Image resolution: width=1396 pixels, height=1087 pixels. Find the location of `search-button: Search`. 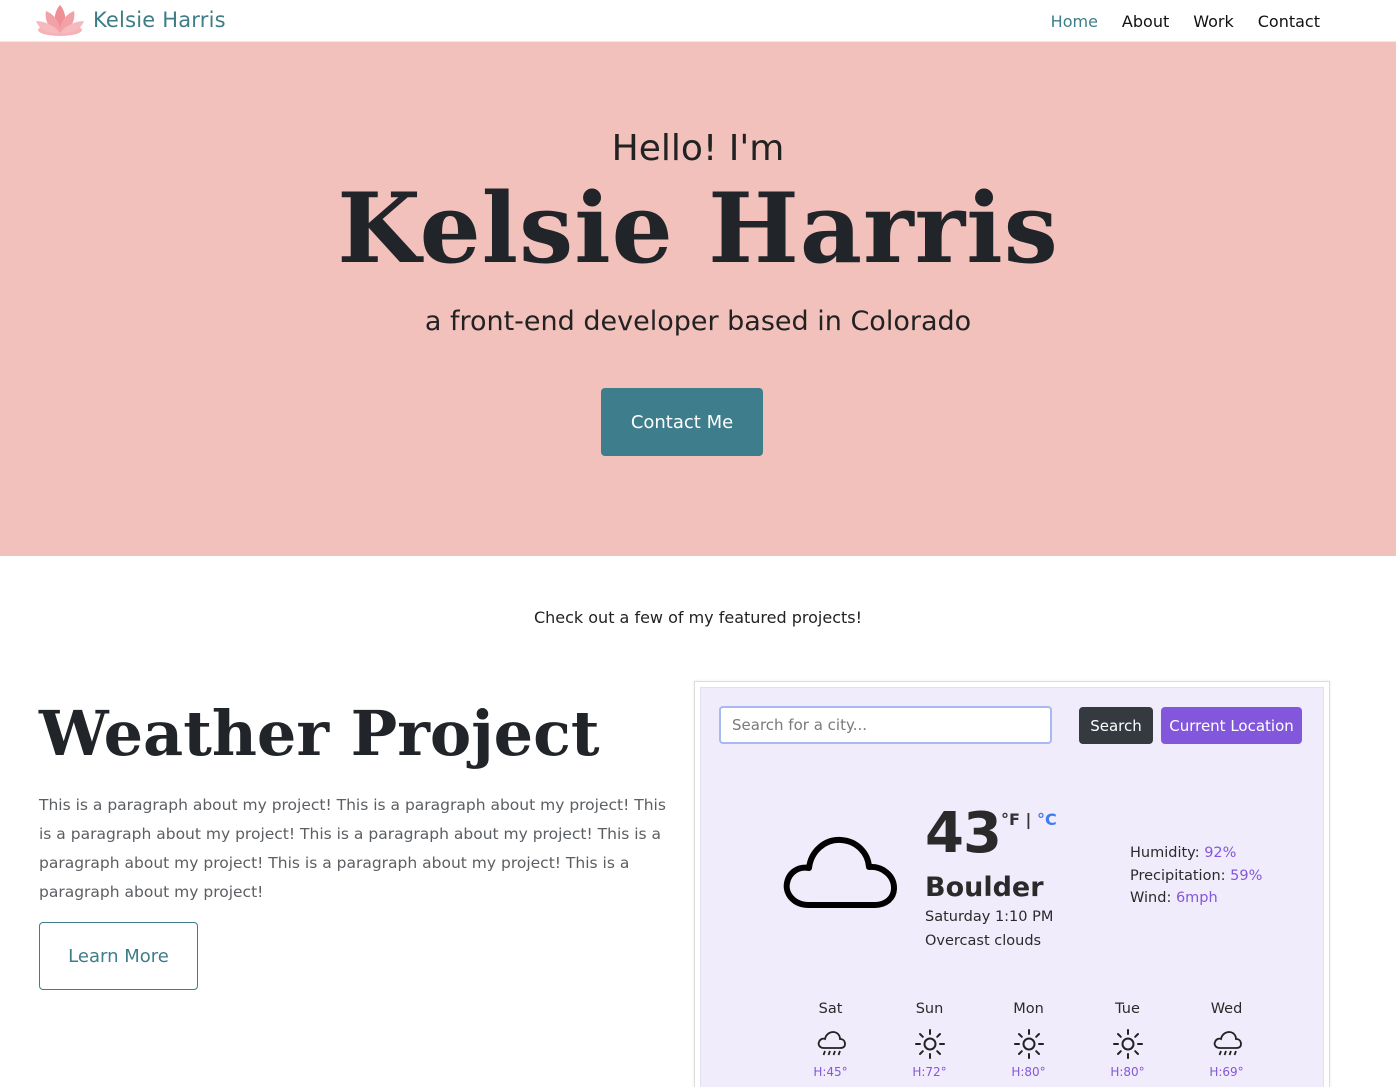

search-button: Search is located at coordinates (1116, 725).